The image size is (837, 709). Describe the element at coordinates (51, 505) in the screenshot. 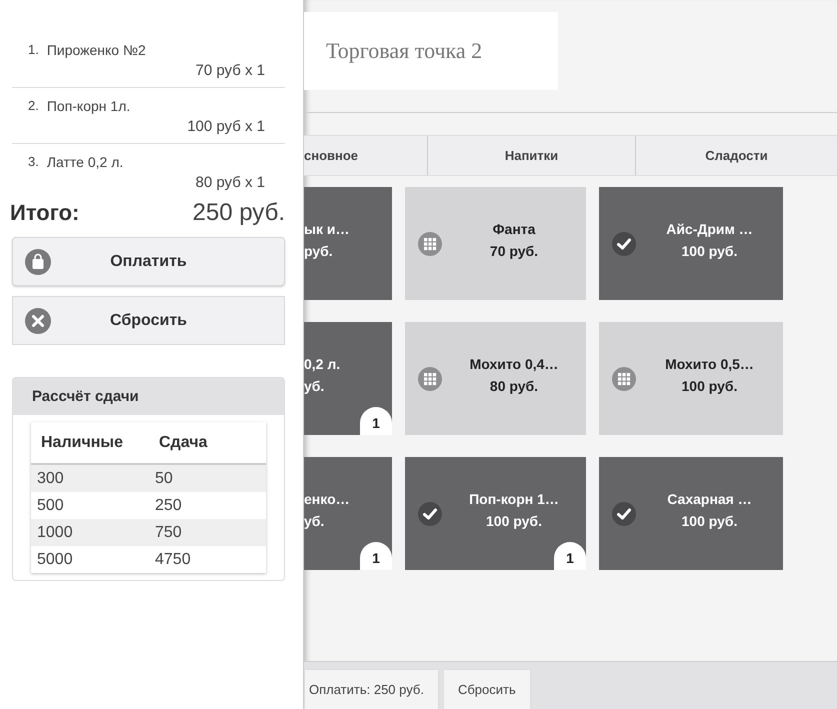

I see `table-cell-text: 500` at that location.